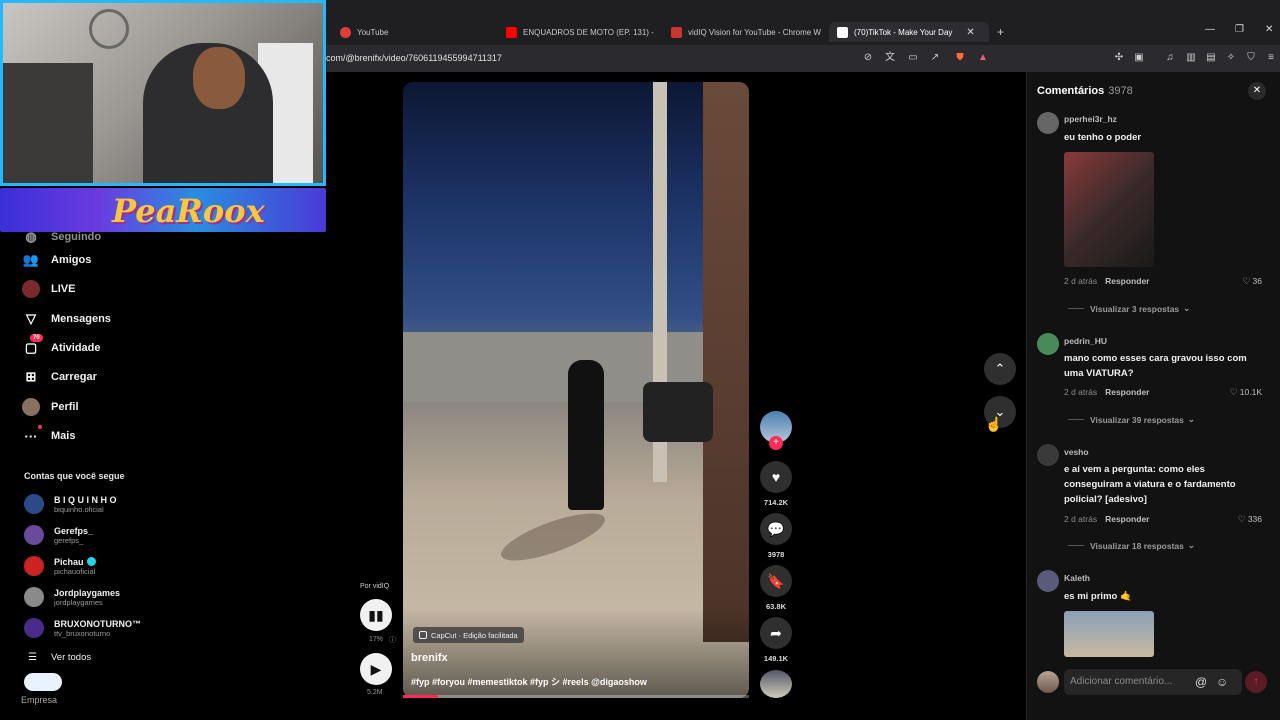  Describe the element at coordinates (1076, 452) in the screenshot. I see `comment-user: vesho` at that location.